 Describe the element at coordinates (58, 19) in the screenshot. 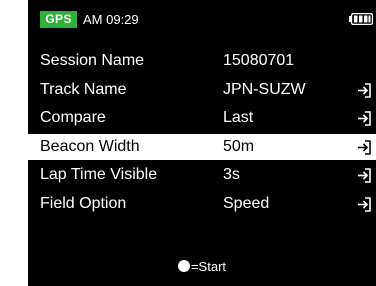

I see `gps-badge: GPS` at that location.